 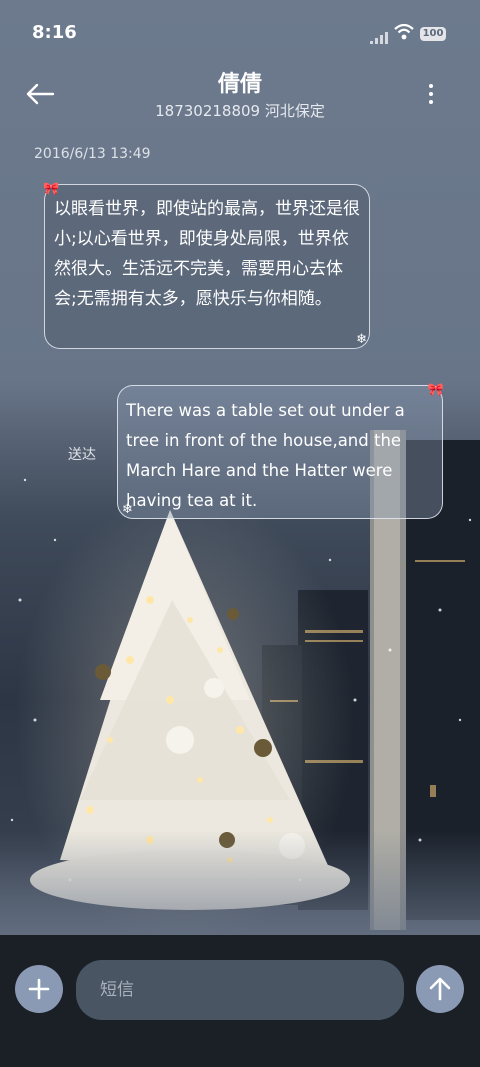 What do you see at coordinates (54, 32) in the screenshot?
I see `status-time: 8:16` at bounding box center [54, 32].